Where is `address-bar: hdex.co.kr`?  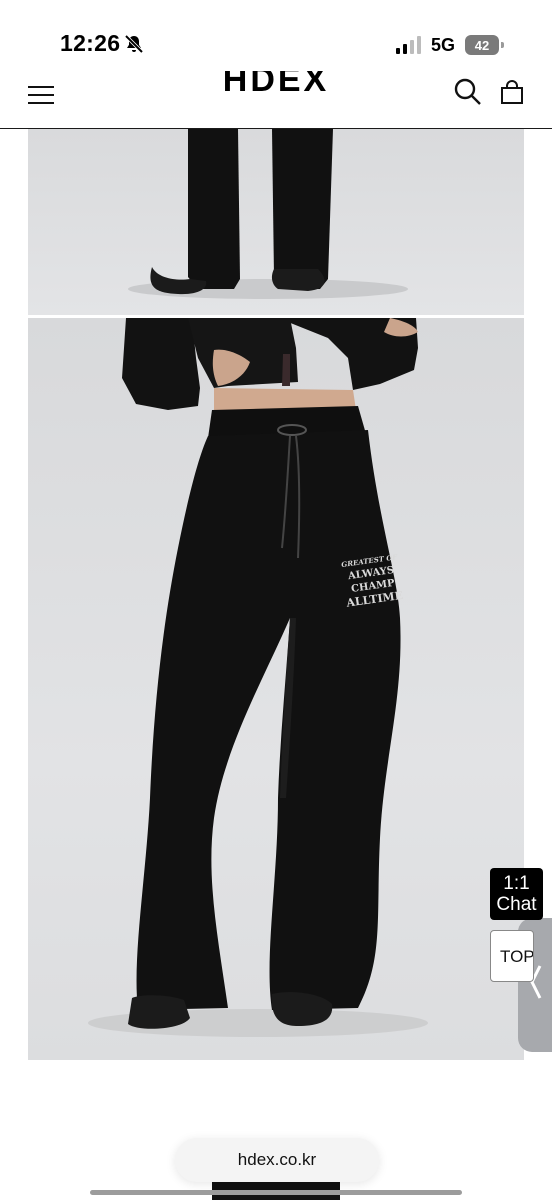 address-bar: hdex.co.kr is located at coordinates (277, 1160).